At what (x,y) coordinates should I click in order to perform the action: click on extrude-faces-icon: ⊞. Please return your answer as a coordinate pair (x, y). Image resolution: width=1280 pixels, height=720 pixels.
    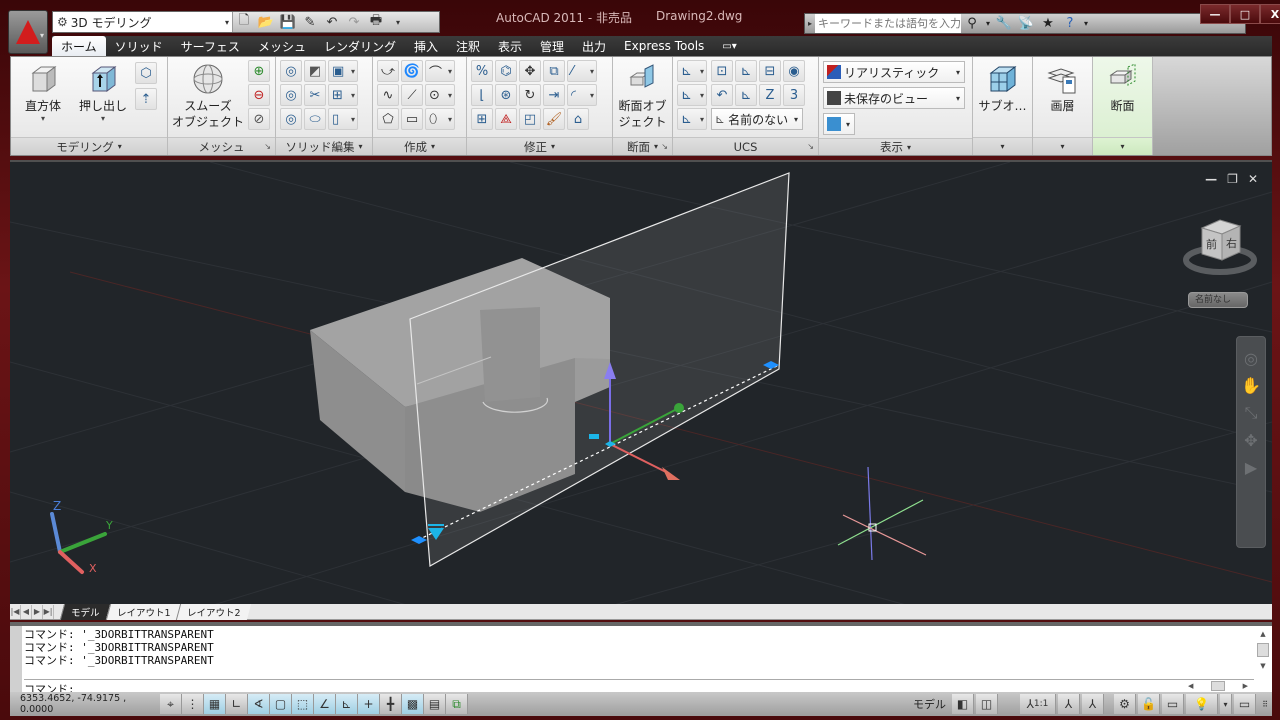
    Looking at the image, I should click on (343, 95).